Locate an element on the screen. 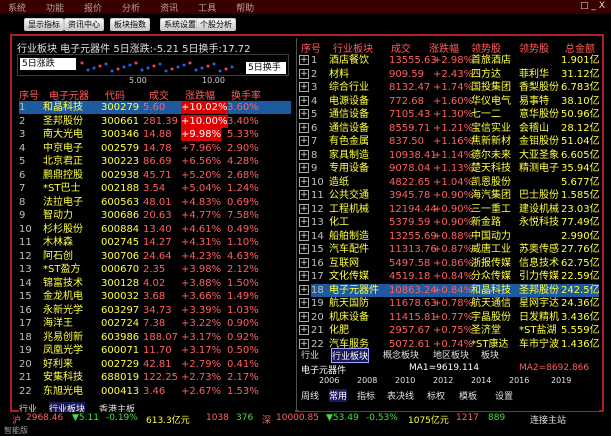 The image size is (611, 436). header-price: 成交 is located at coordinates (159, 94).